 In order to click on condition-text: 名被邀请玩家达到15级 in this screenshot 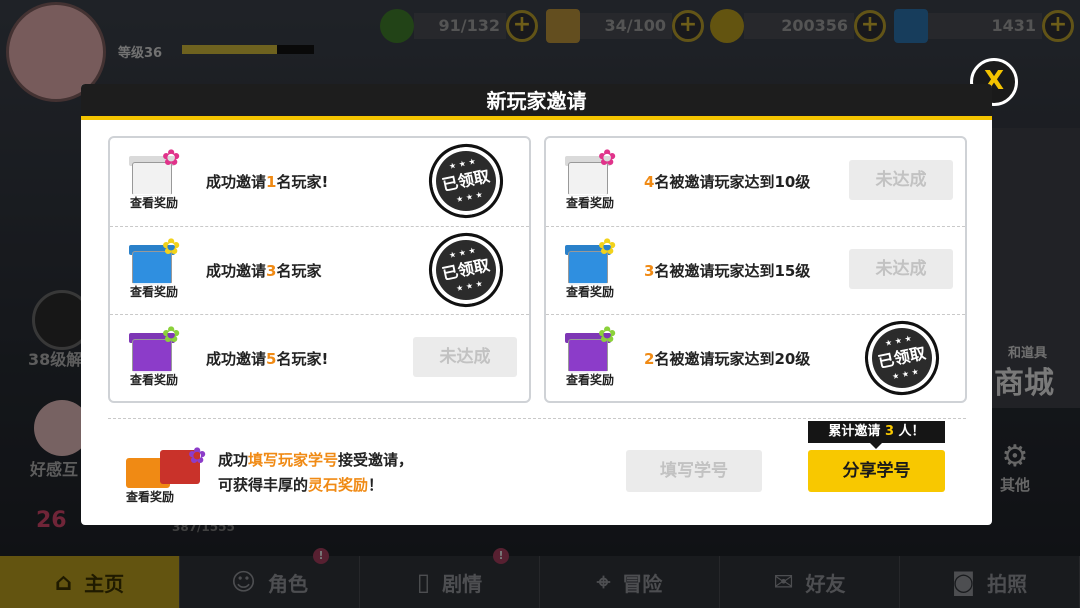, I will do `click(732, 271)`.